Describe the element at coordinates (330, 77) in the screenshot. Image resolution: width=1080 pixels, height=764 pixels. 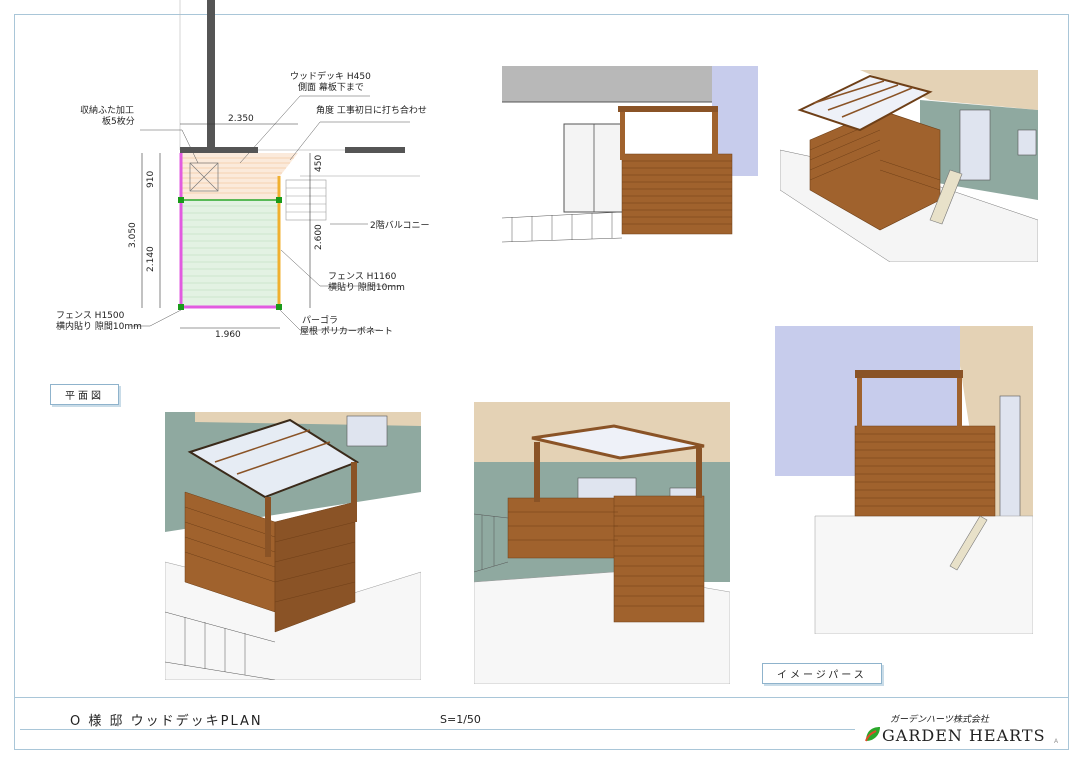
I see `deck-label: ウッドデッキ H450` at that location.